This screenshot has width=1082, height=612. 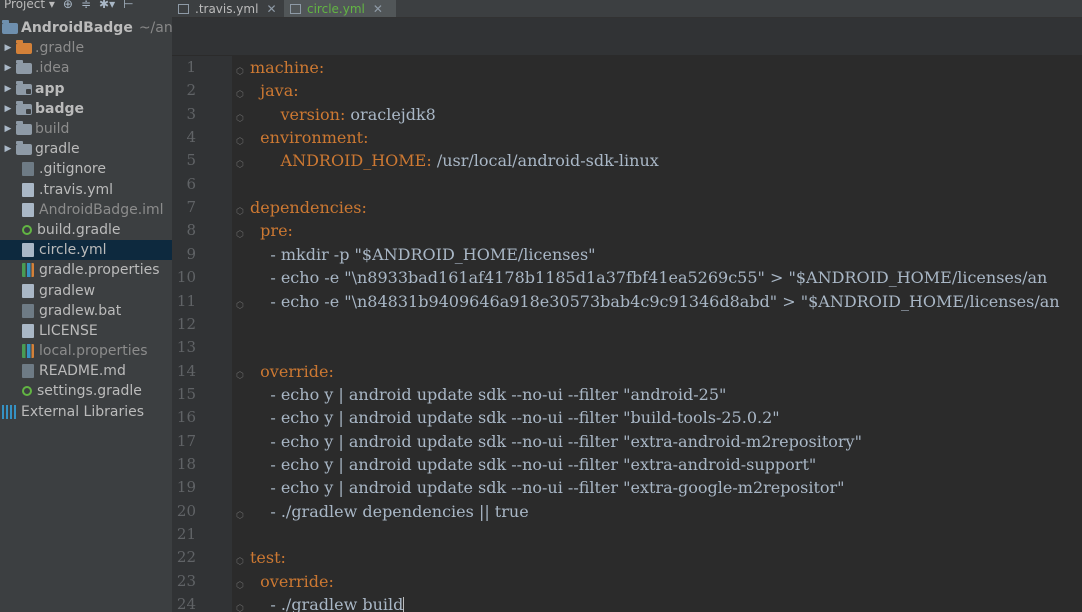 I want to click on code-text: - ./gradlew dependencies || true, so click(x=389, y=511).